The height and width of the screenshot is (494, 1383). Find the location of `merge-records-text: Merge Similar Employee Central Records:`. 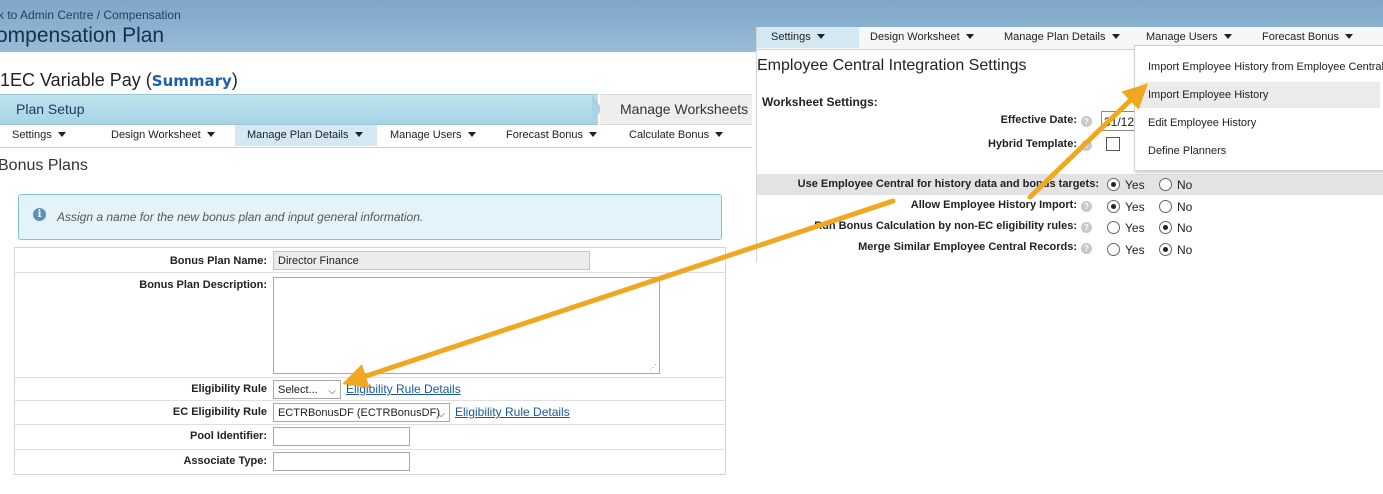

merge-records-text: Merge Similar Employee Central Records: is located at coordinates (967, 247).